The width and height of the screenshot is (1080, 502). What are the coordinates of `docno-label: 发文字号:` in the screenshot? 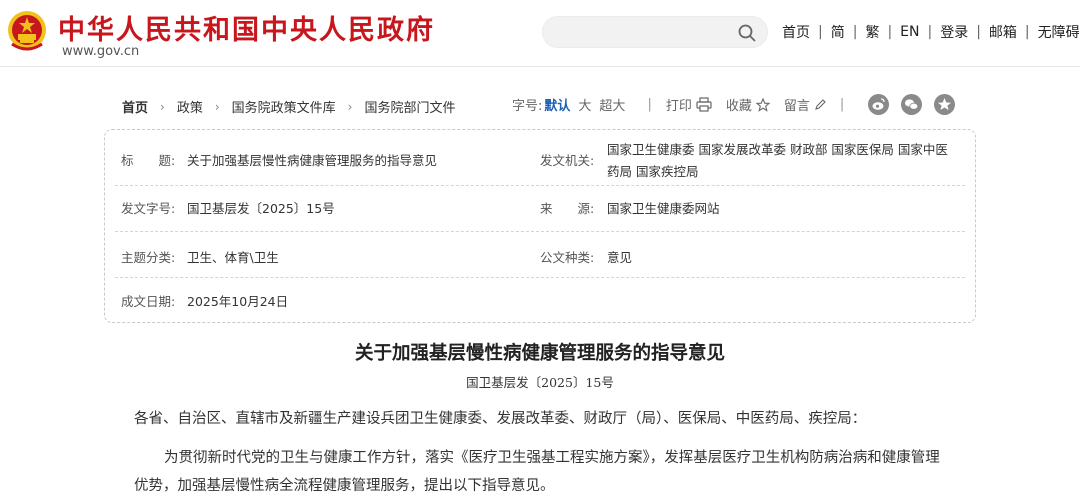 It's located at (148, 208).